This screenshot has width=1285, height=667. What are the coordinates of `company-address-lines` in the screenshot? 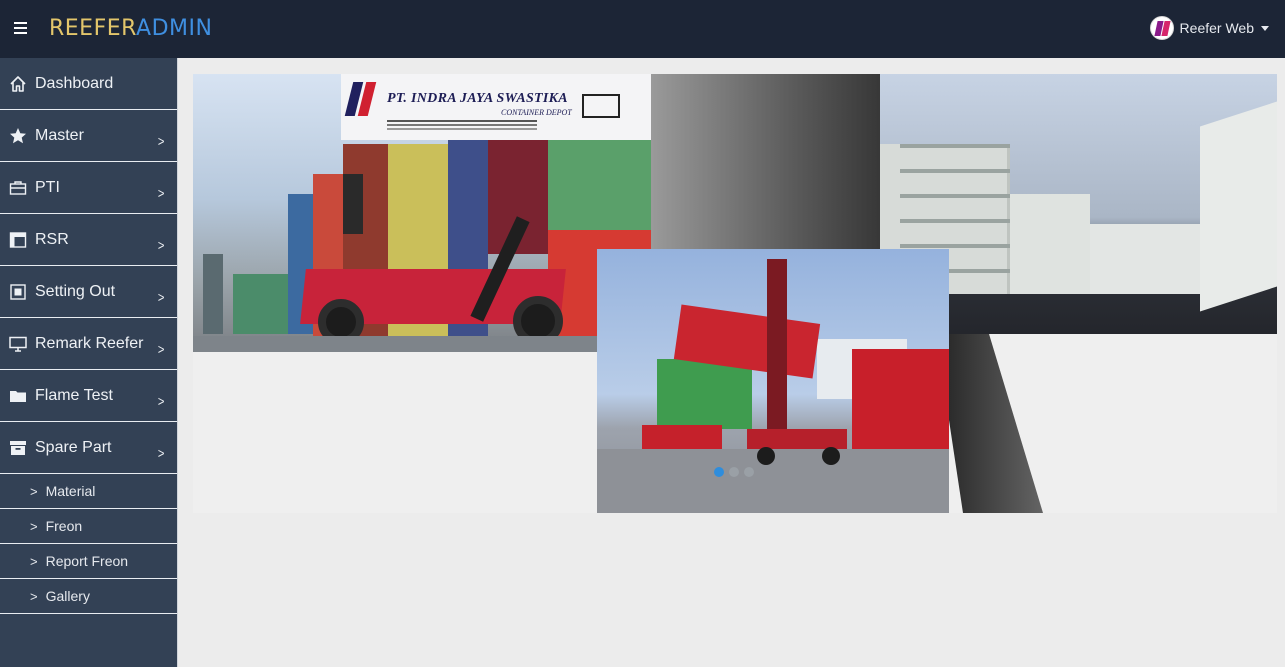 It's located at (462, 121).